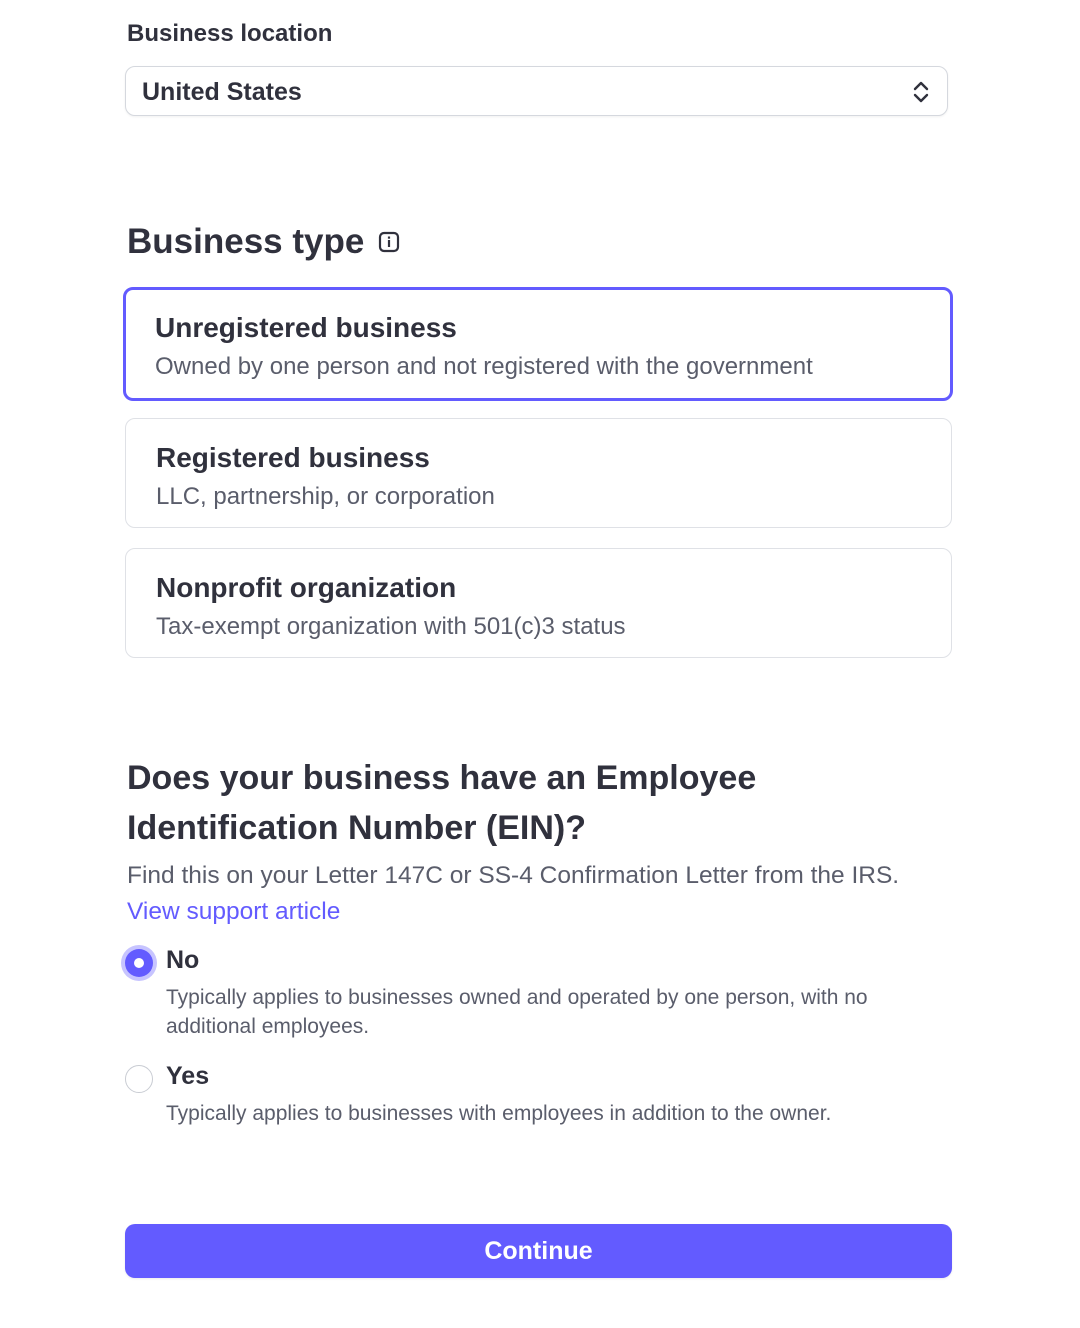  I want to click on business-type-heading-text: Business type, so click(246, 241).